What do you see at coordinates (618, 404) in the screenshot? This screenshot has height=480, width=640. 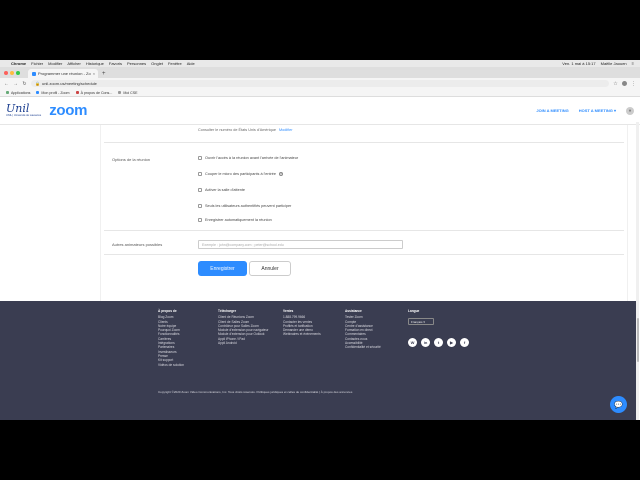 I see `chat-bubble-icon: 💬` at bounding box center [618, 404].